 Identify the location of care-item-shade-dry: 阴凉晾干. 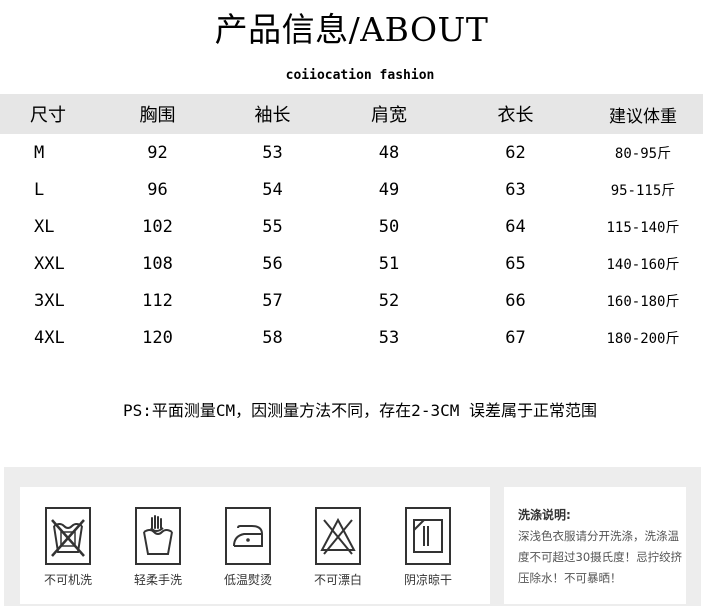
(428, 547).